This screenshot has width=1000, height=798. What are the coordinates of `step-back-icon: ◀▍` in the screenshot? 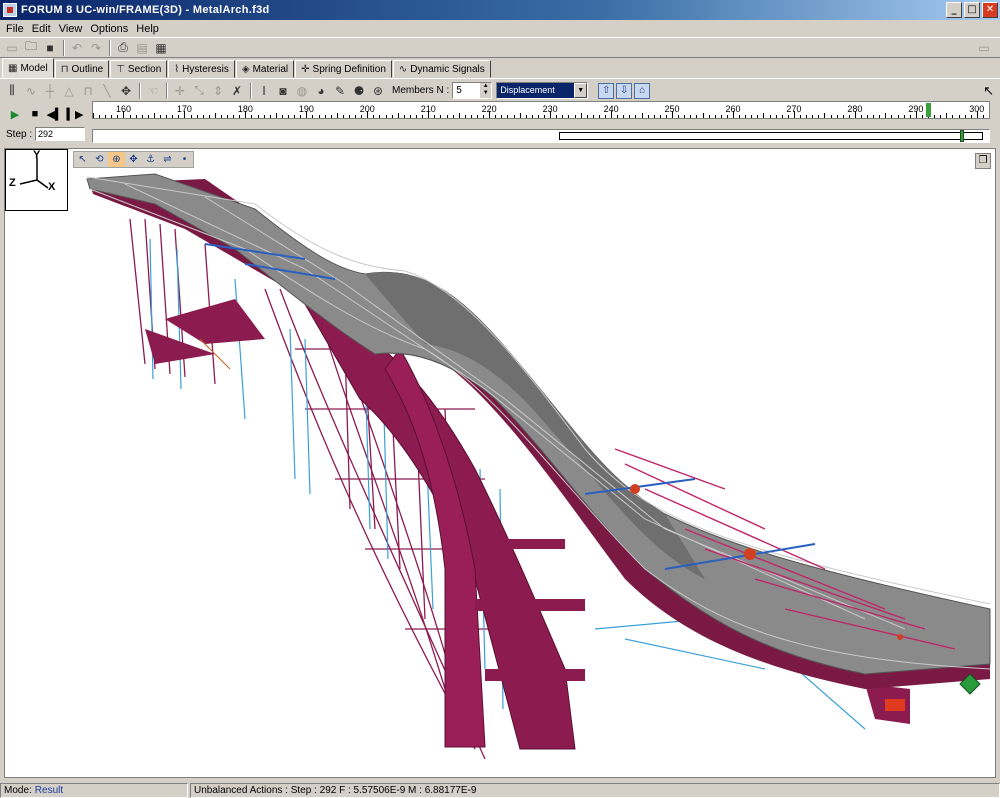 It's located at (55, 114).